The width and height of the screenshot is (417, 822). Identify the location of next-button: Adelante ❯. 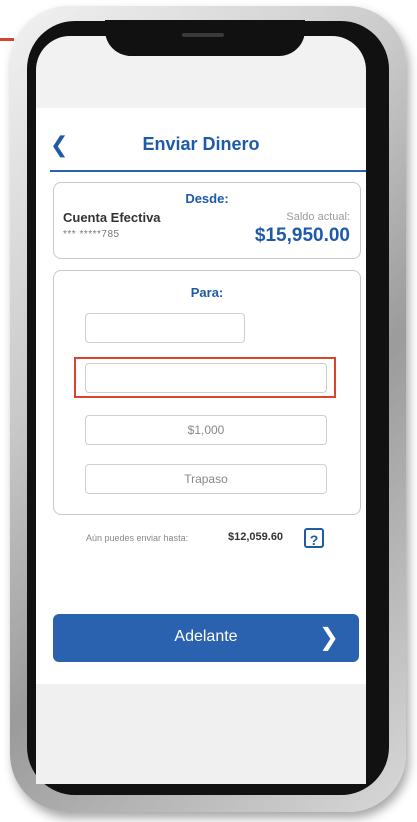
(206, 638).